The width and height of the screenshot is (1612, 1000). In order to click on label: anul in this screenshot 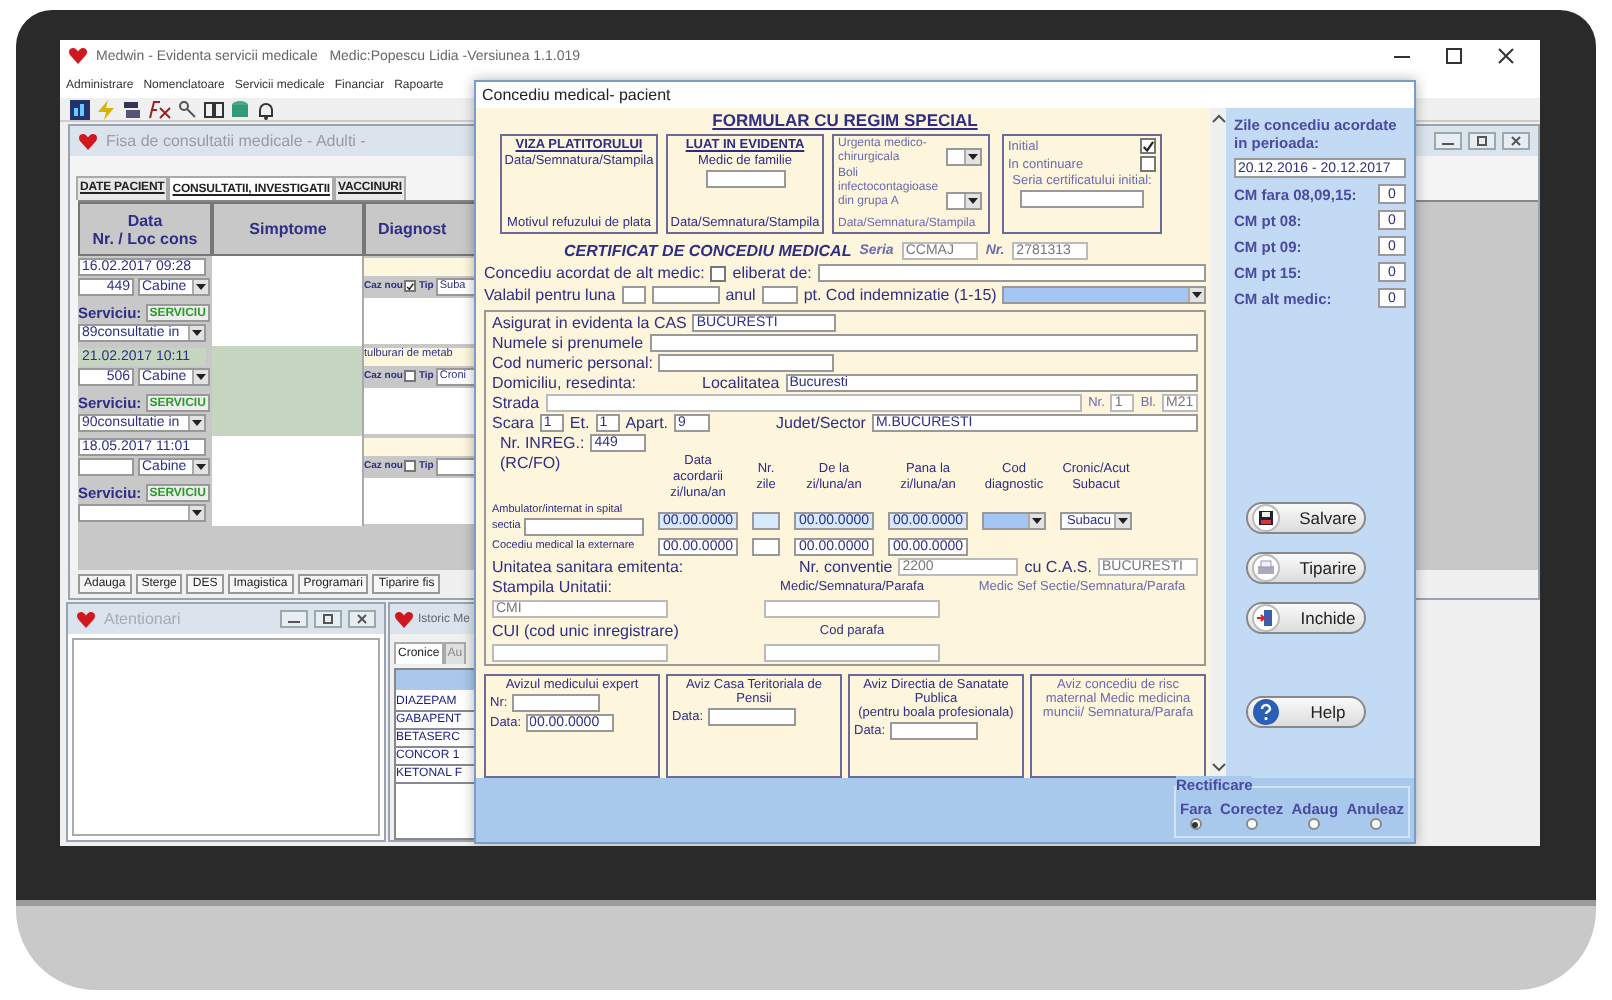, I will do `click(740, 295)`.